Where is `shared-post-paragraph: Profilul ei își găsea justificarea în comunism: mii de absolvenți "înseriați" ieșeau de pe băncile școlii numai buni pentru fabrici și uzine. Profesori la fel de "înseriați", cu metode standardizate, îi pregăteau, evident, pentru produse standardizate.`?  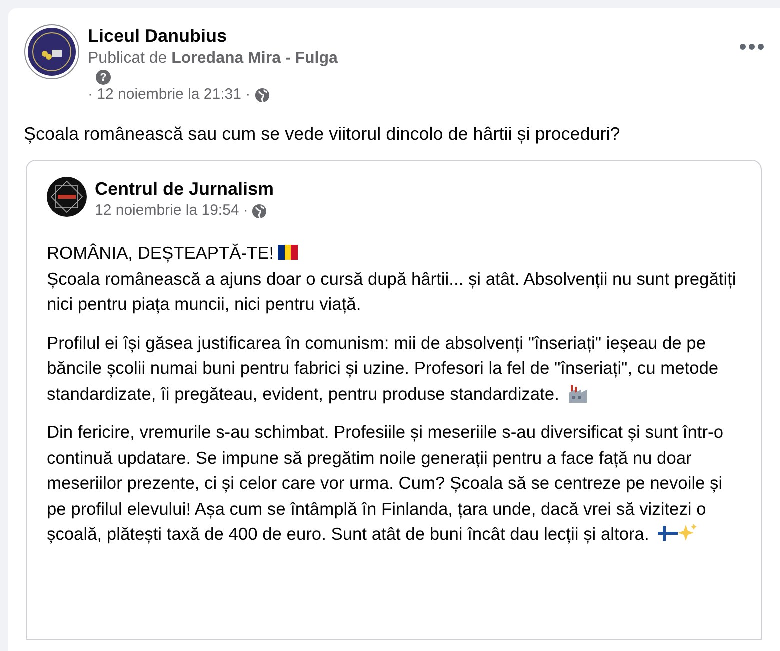 shared-post-paragraph: Profilul ei își găsea justificarea în comunism: mii de absolvenți "înseriați" ieșeau de pe băncile școlii numai buni pentru fabrici și uzine. Profesori la fel de "înseriați", cu metode standardizate, îi pregăteau, evident, pentru produse standardizate. is located at coordinates (383, 369).